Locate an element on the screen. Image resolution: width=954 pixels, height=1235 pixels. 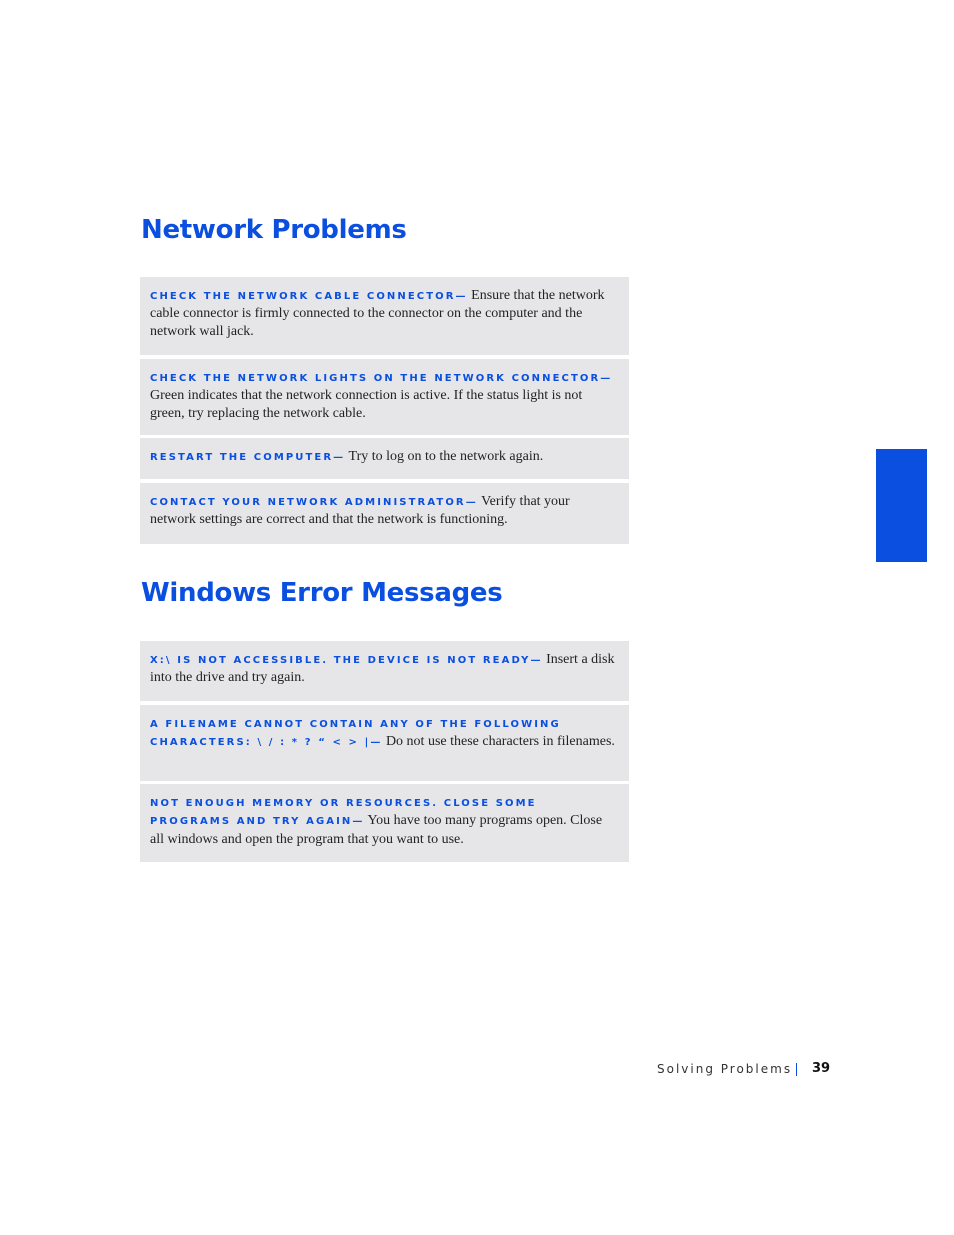
chapter-tab-marker is located at coordinates (901, 505).